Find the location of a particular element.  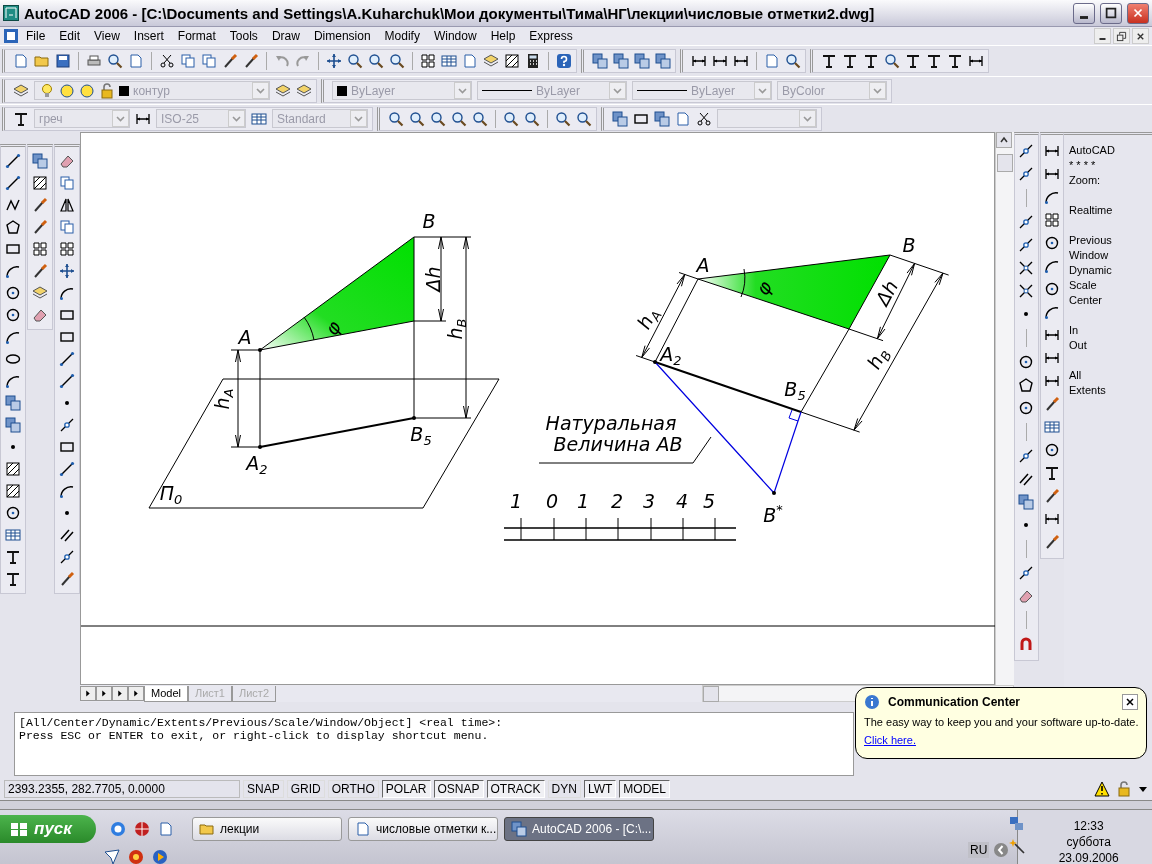

drawing-label: 0 is located at coordinates (552, 501).